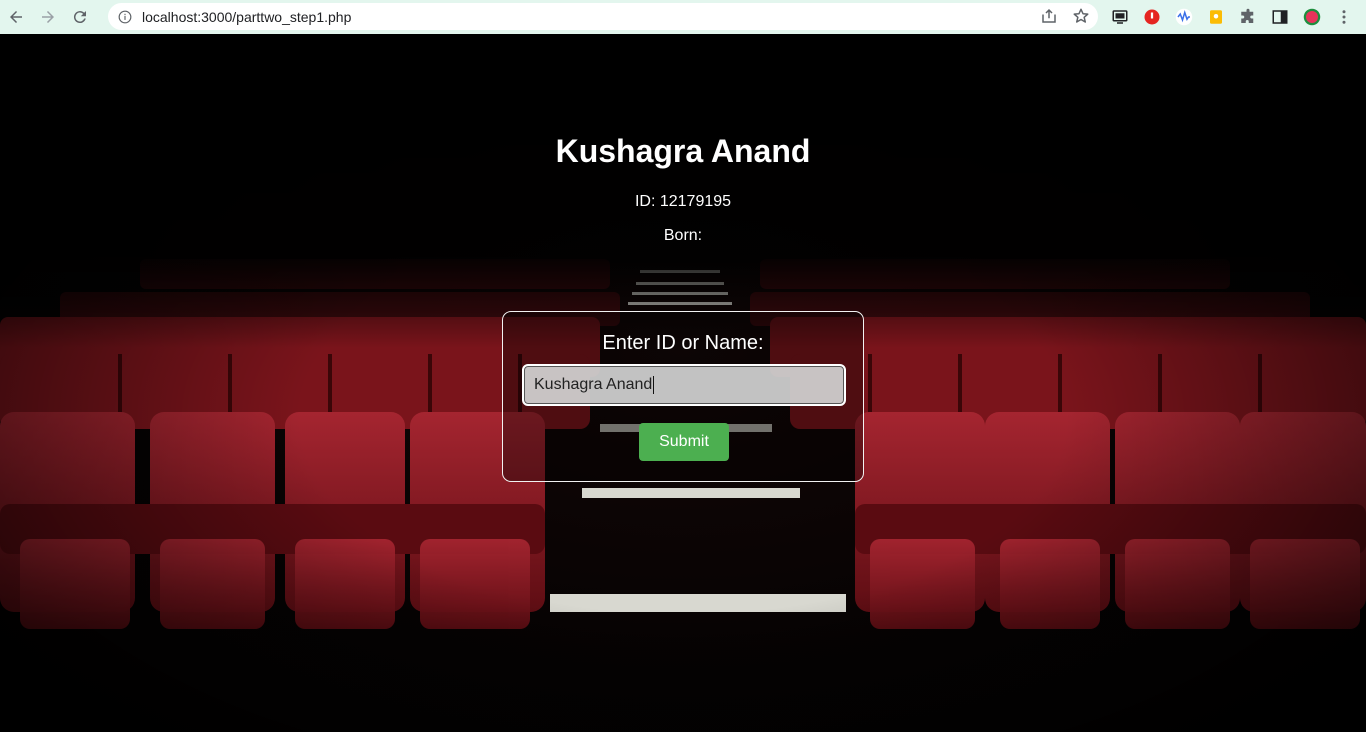 The height and width of the screenshot is (732, 1366). I want to click on cast-icon, so click(1120, 17).